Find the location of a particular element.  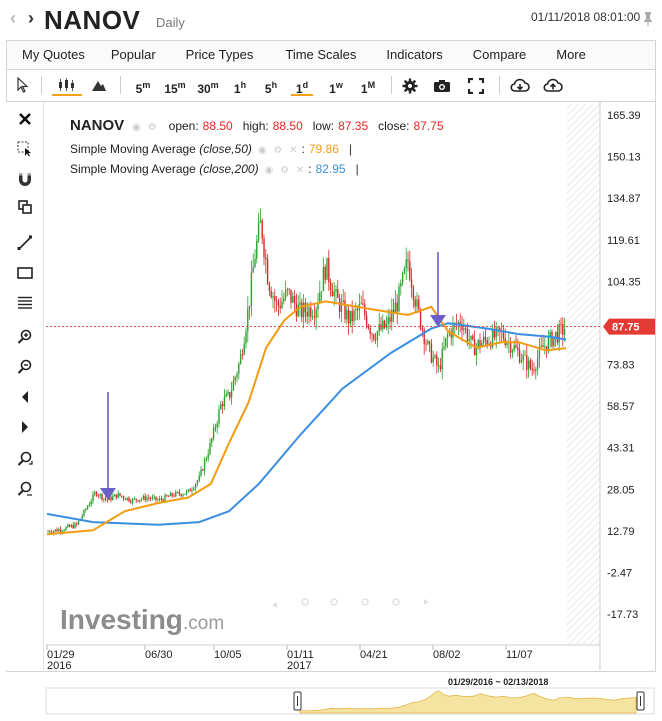

legend-close-label: close: is located at coordinates (394, 126).